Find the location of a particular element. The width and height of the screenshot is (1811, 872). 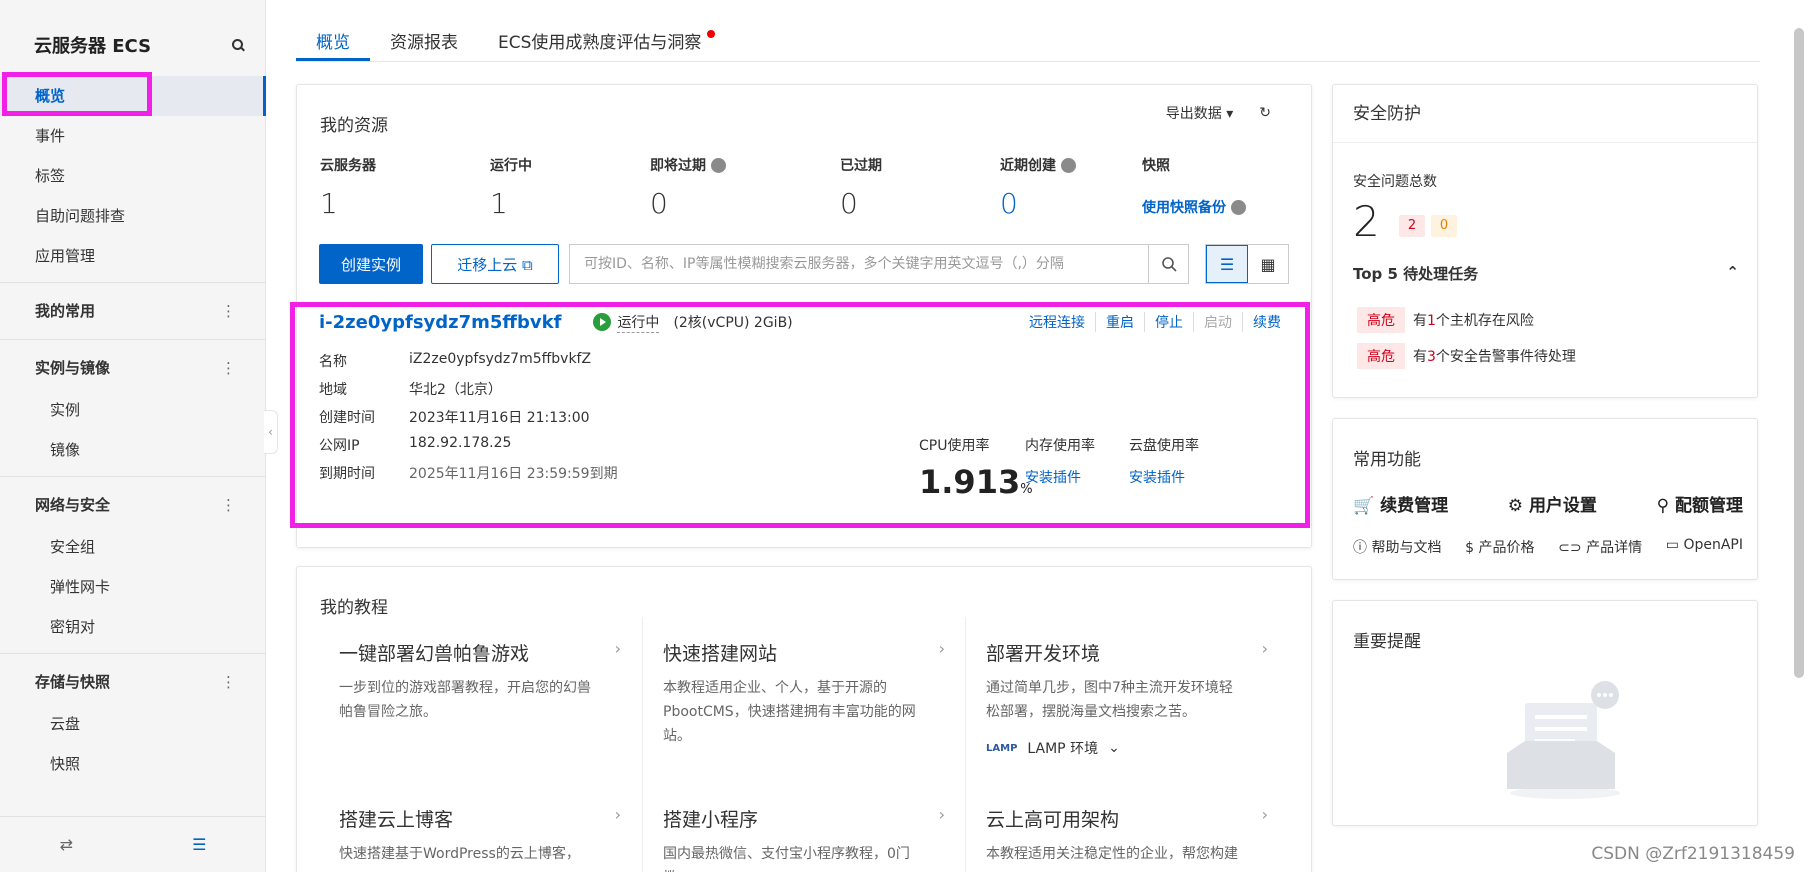

risk-item: 高危 有3个安全告警事件待处理 is located at coordinates (1466, 356).